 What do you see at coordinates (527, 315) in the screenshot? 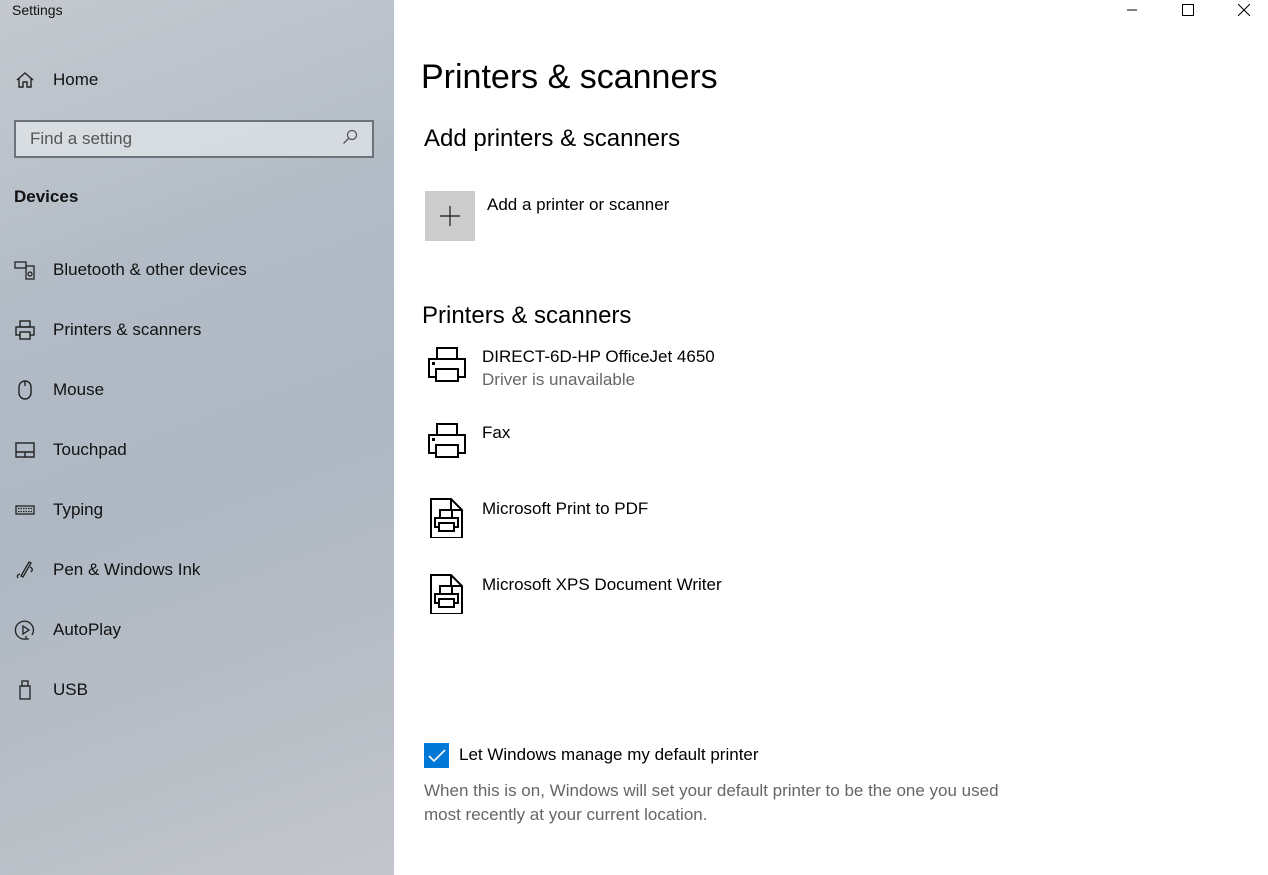
I see `list-heading: Printers & scanners` at bounding box center [527, 315].